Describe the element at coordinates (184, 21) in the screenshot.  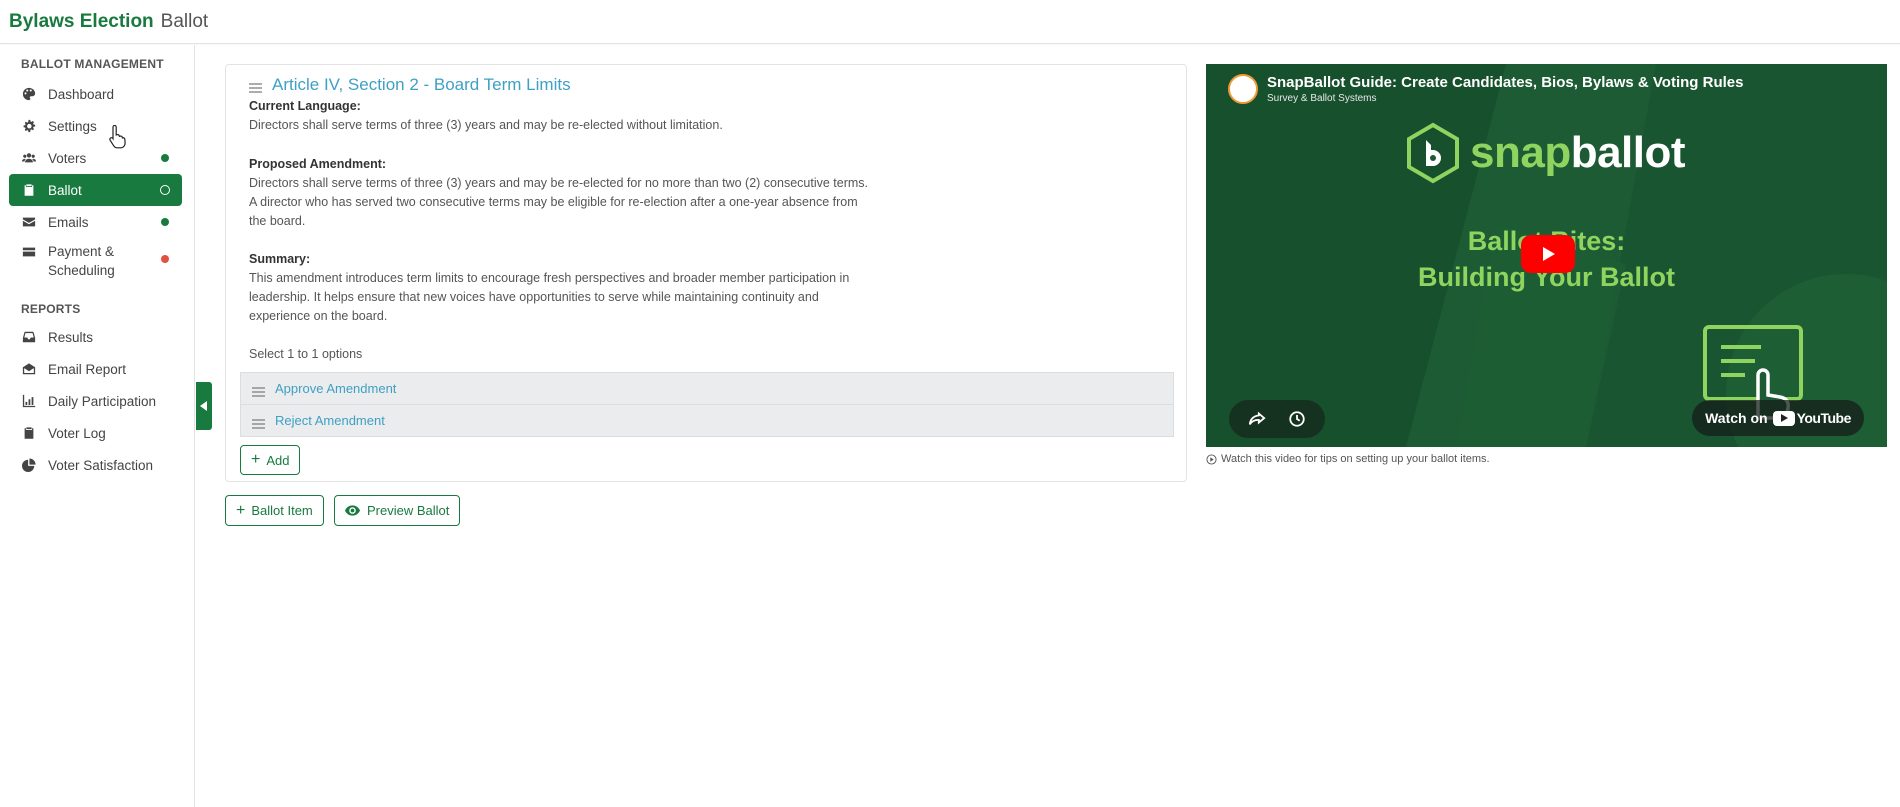
I see `page-title: Ballot` at that location.